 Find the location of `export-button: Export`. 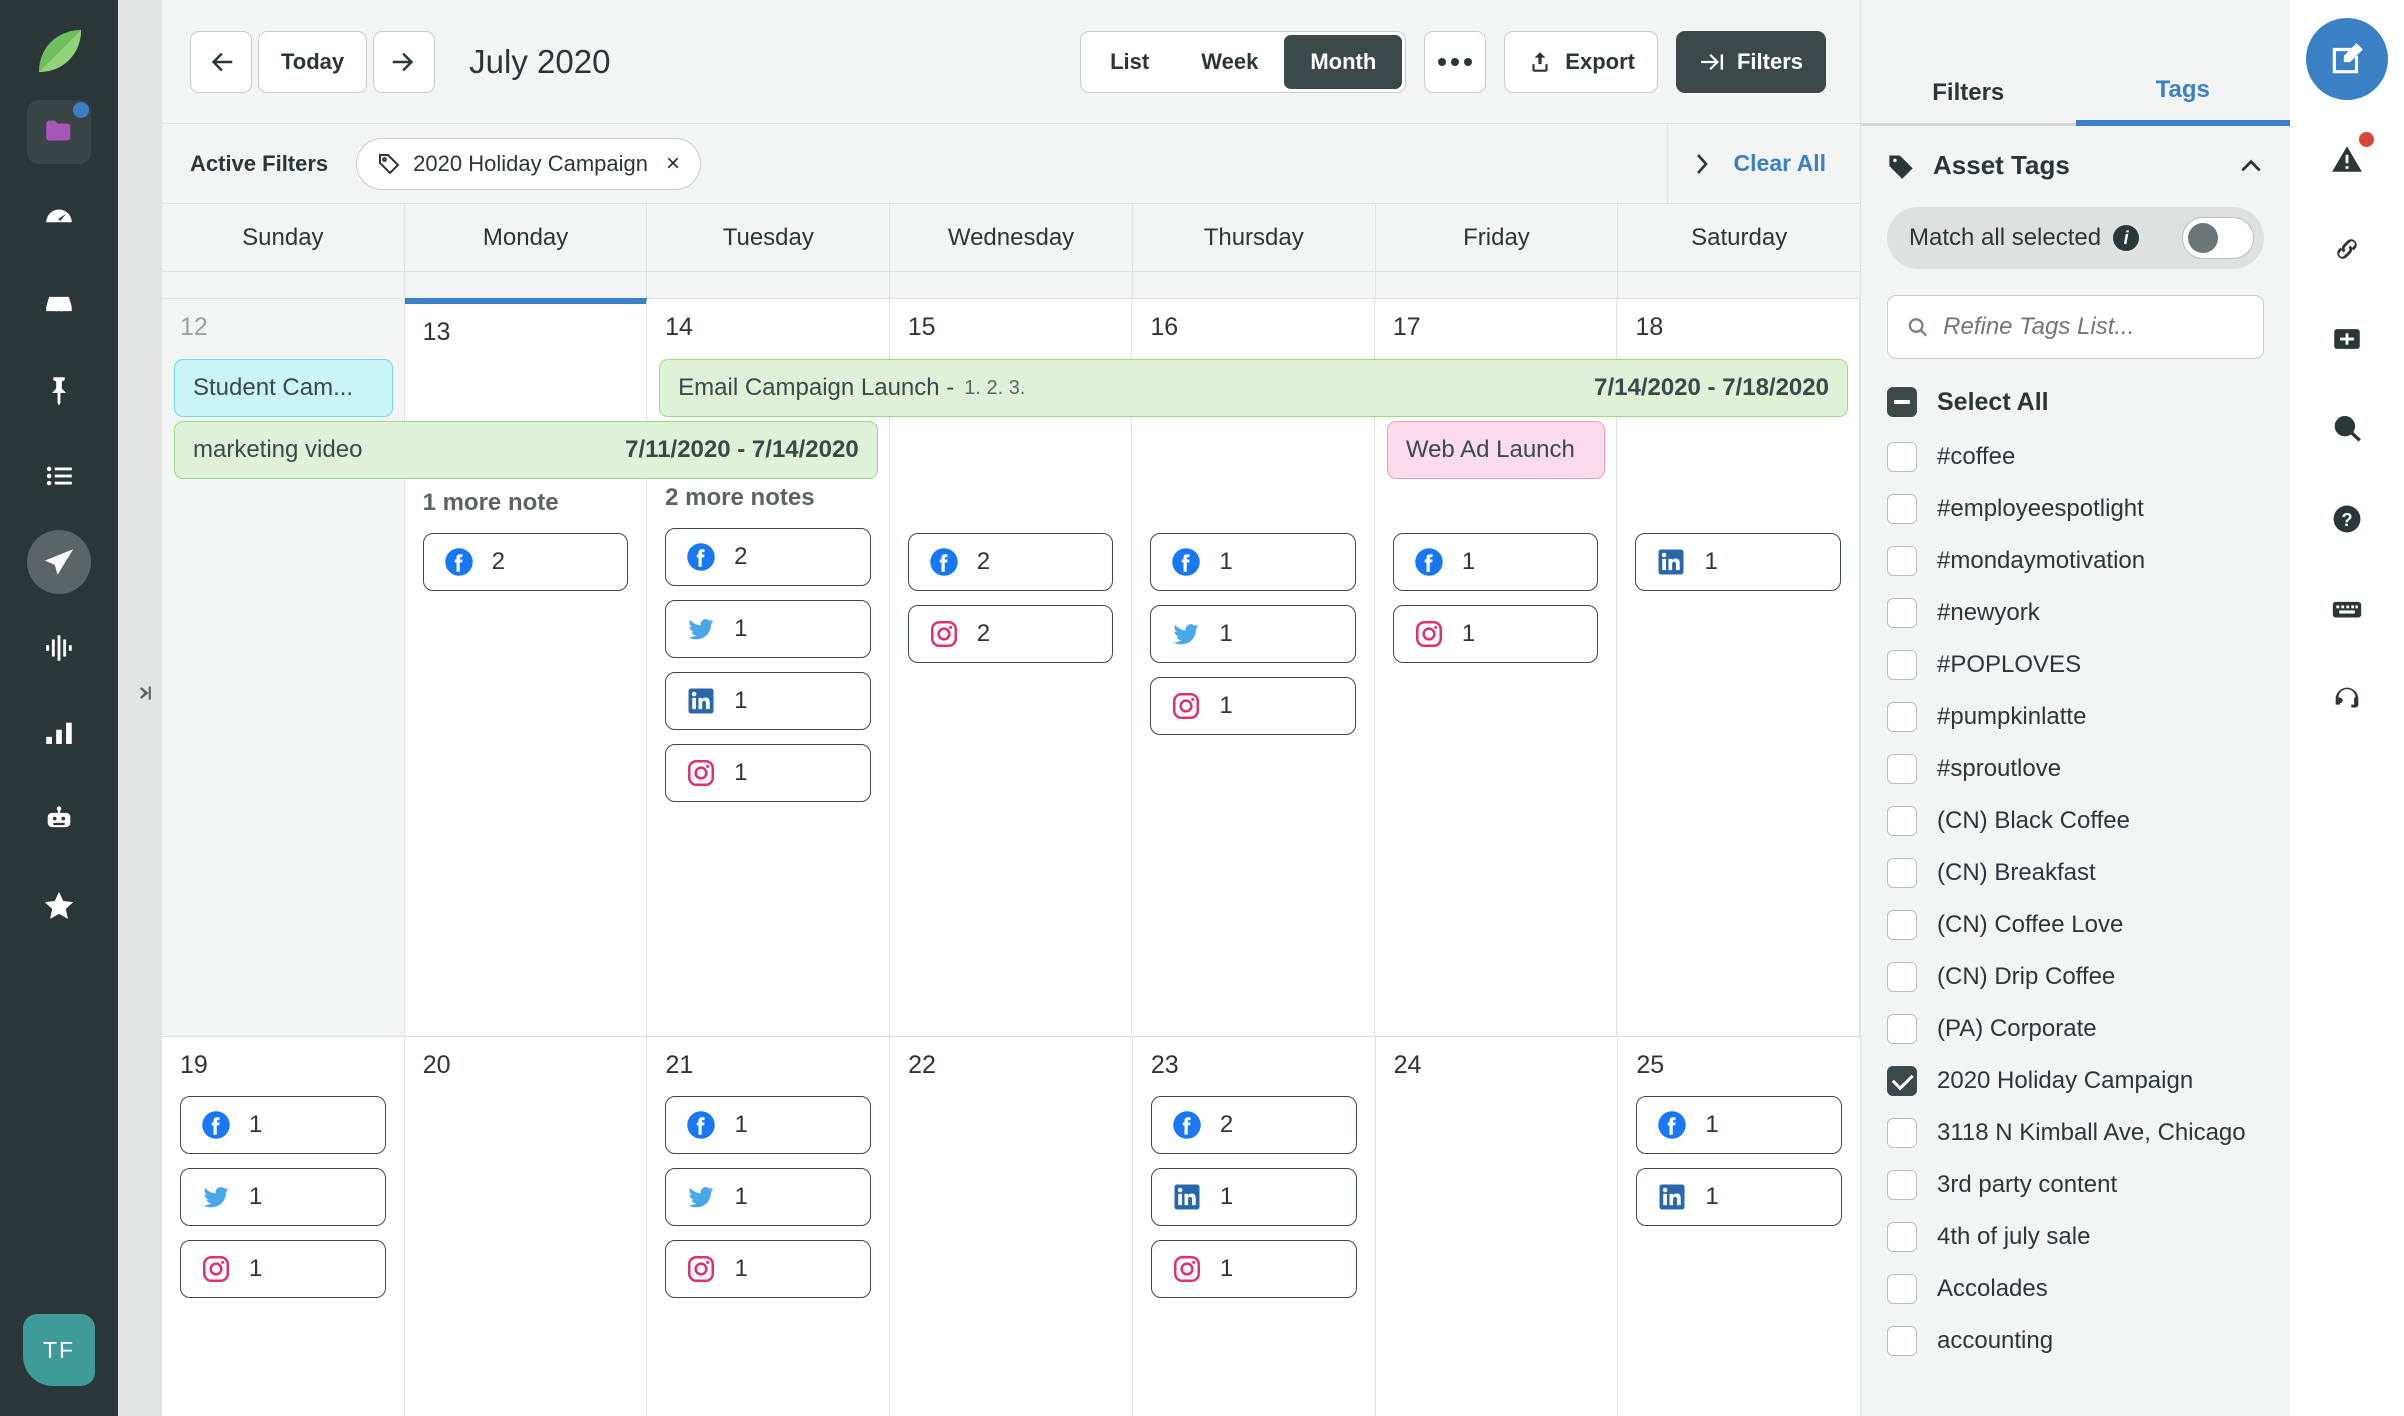

export-button: Export is located at coordinates (1581, 61).